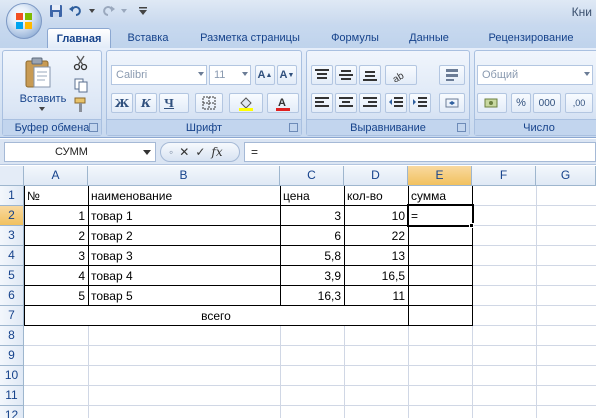  What do you see at coordinates (216, 152) in the screenshot?
I see `insert-function-icon: fx` at bounding box center [216, 152].